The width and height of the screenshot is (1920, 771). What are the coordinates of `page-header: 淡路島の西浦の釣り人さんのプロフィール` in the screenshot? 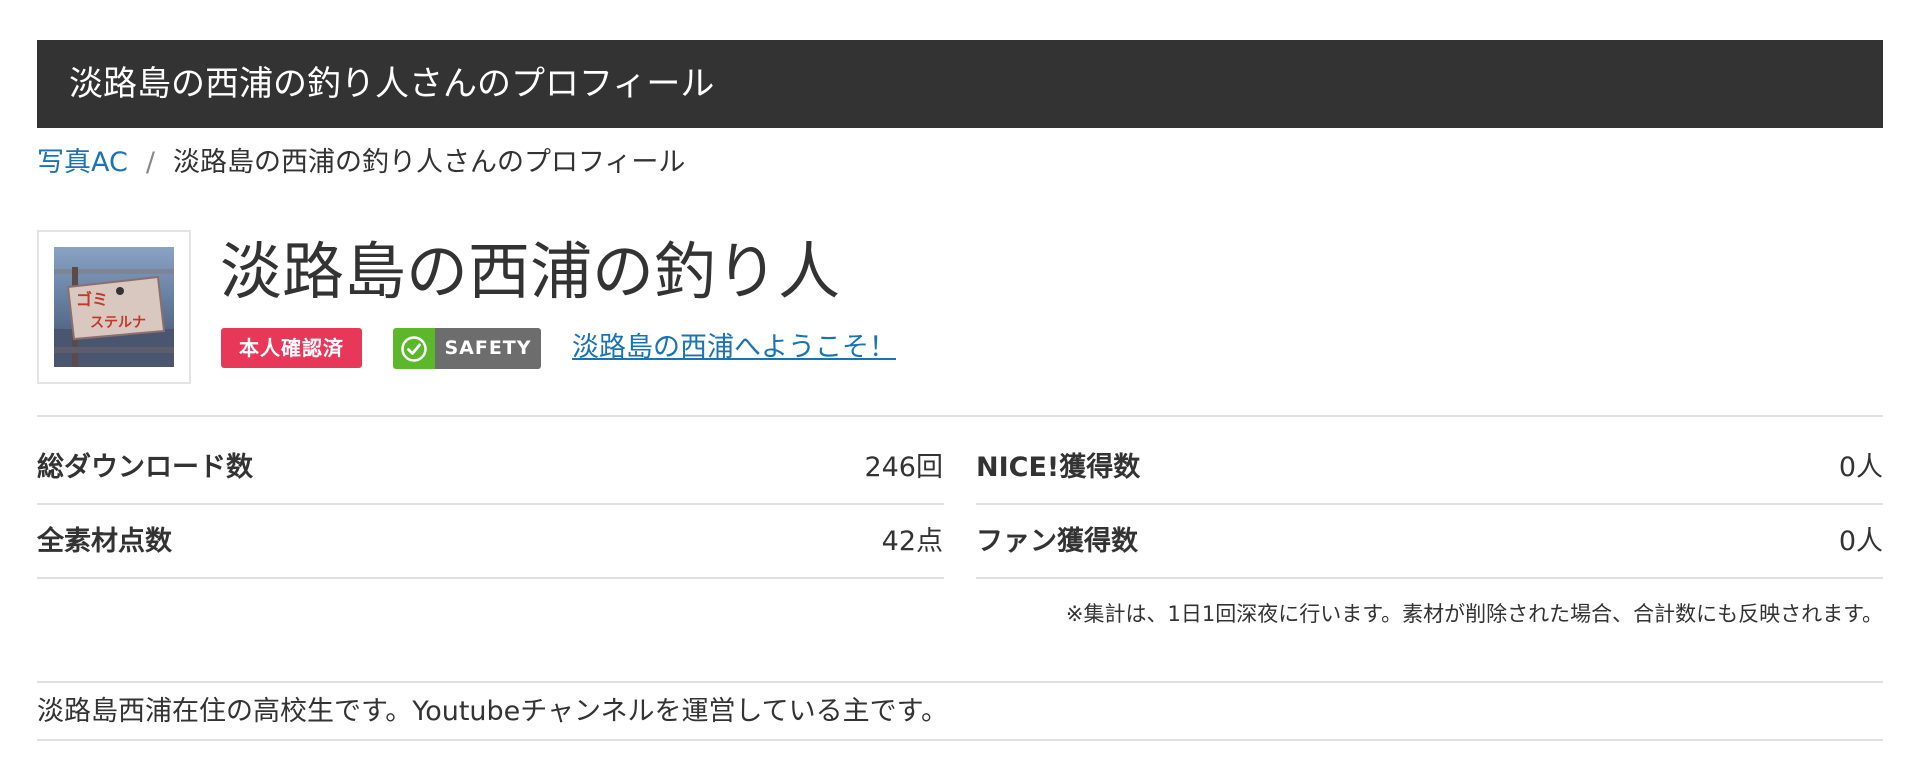 It's located at (960, 84).